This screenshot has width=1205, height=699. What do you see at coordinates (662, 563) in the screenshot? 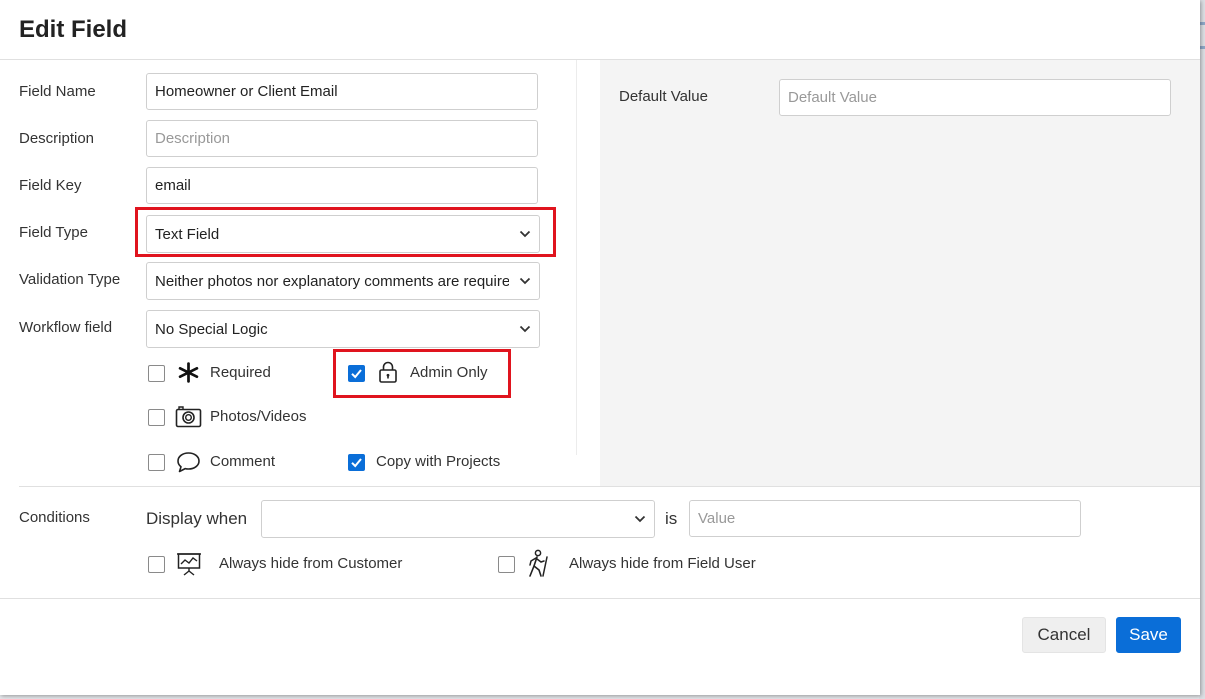
I see `hide-from-field-user-label: Always hide from Field User` at bounding box center [662, 563].